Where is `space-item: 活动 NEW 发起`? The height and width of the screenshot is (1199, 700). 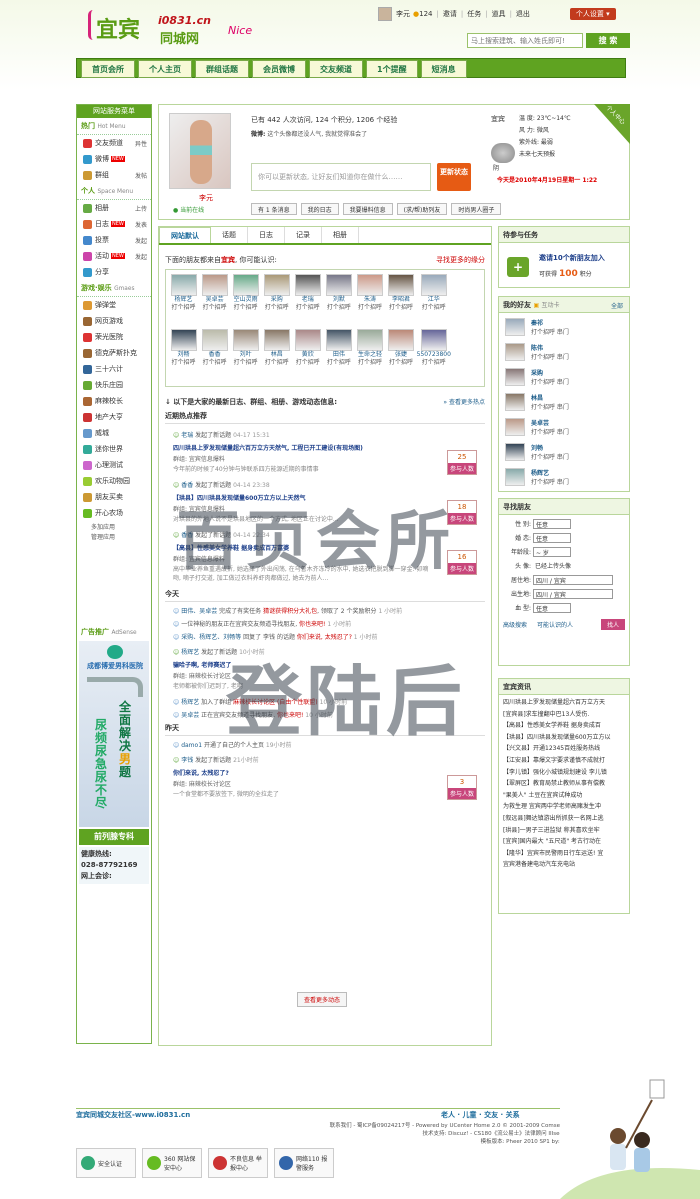 space-item: 活动 NEW 发起 is located at coordinates (114, 256).